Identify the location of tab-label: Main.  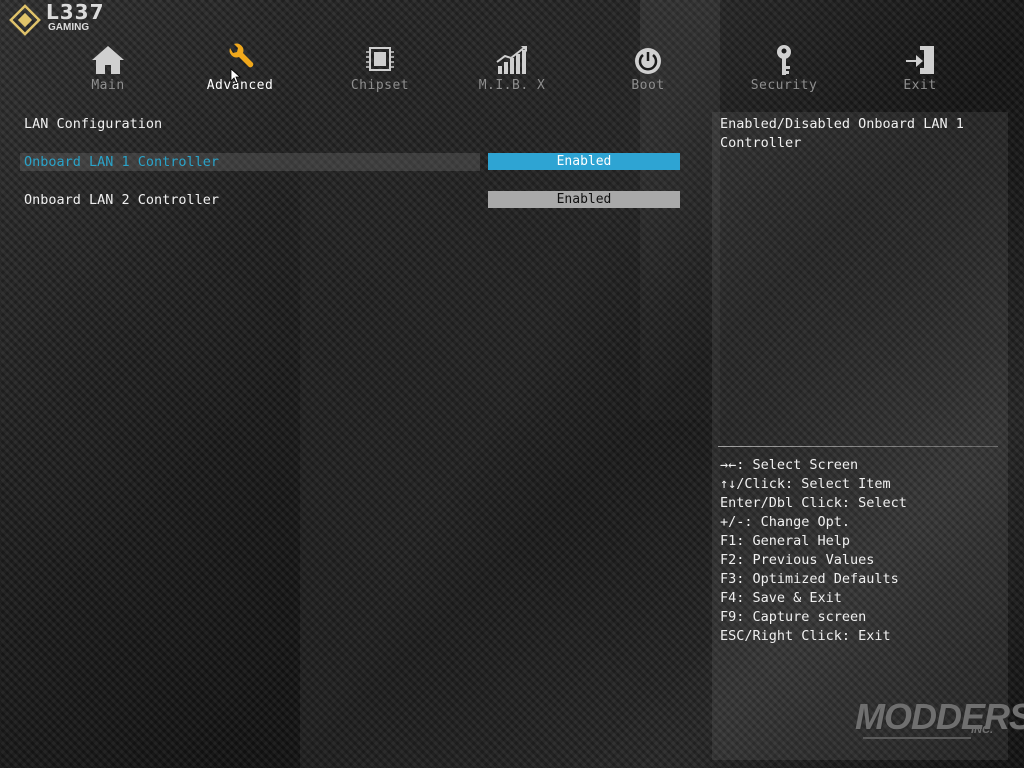
(108, 85).